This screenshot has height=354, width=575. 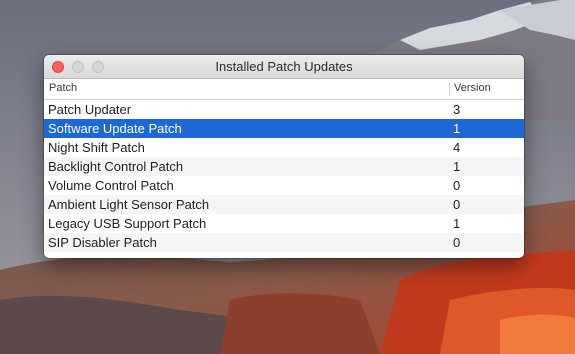 I want to click on table-row: Legacy USB Support Patch 1, so click(x=284, y=223).